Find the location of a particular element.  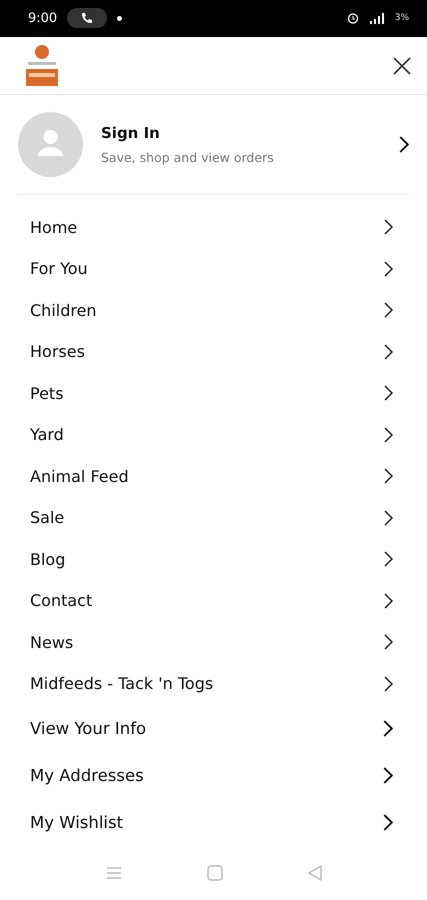

menu-item: Pets is located at coordinates (213, 393).